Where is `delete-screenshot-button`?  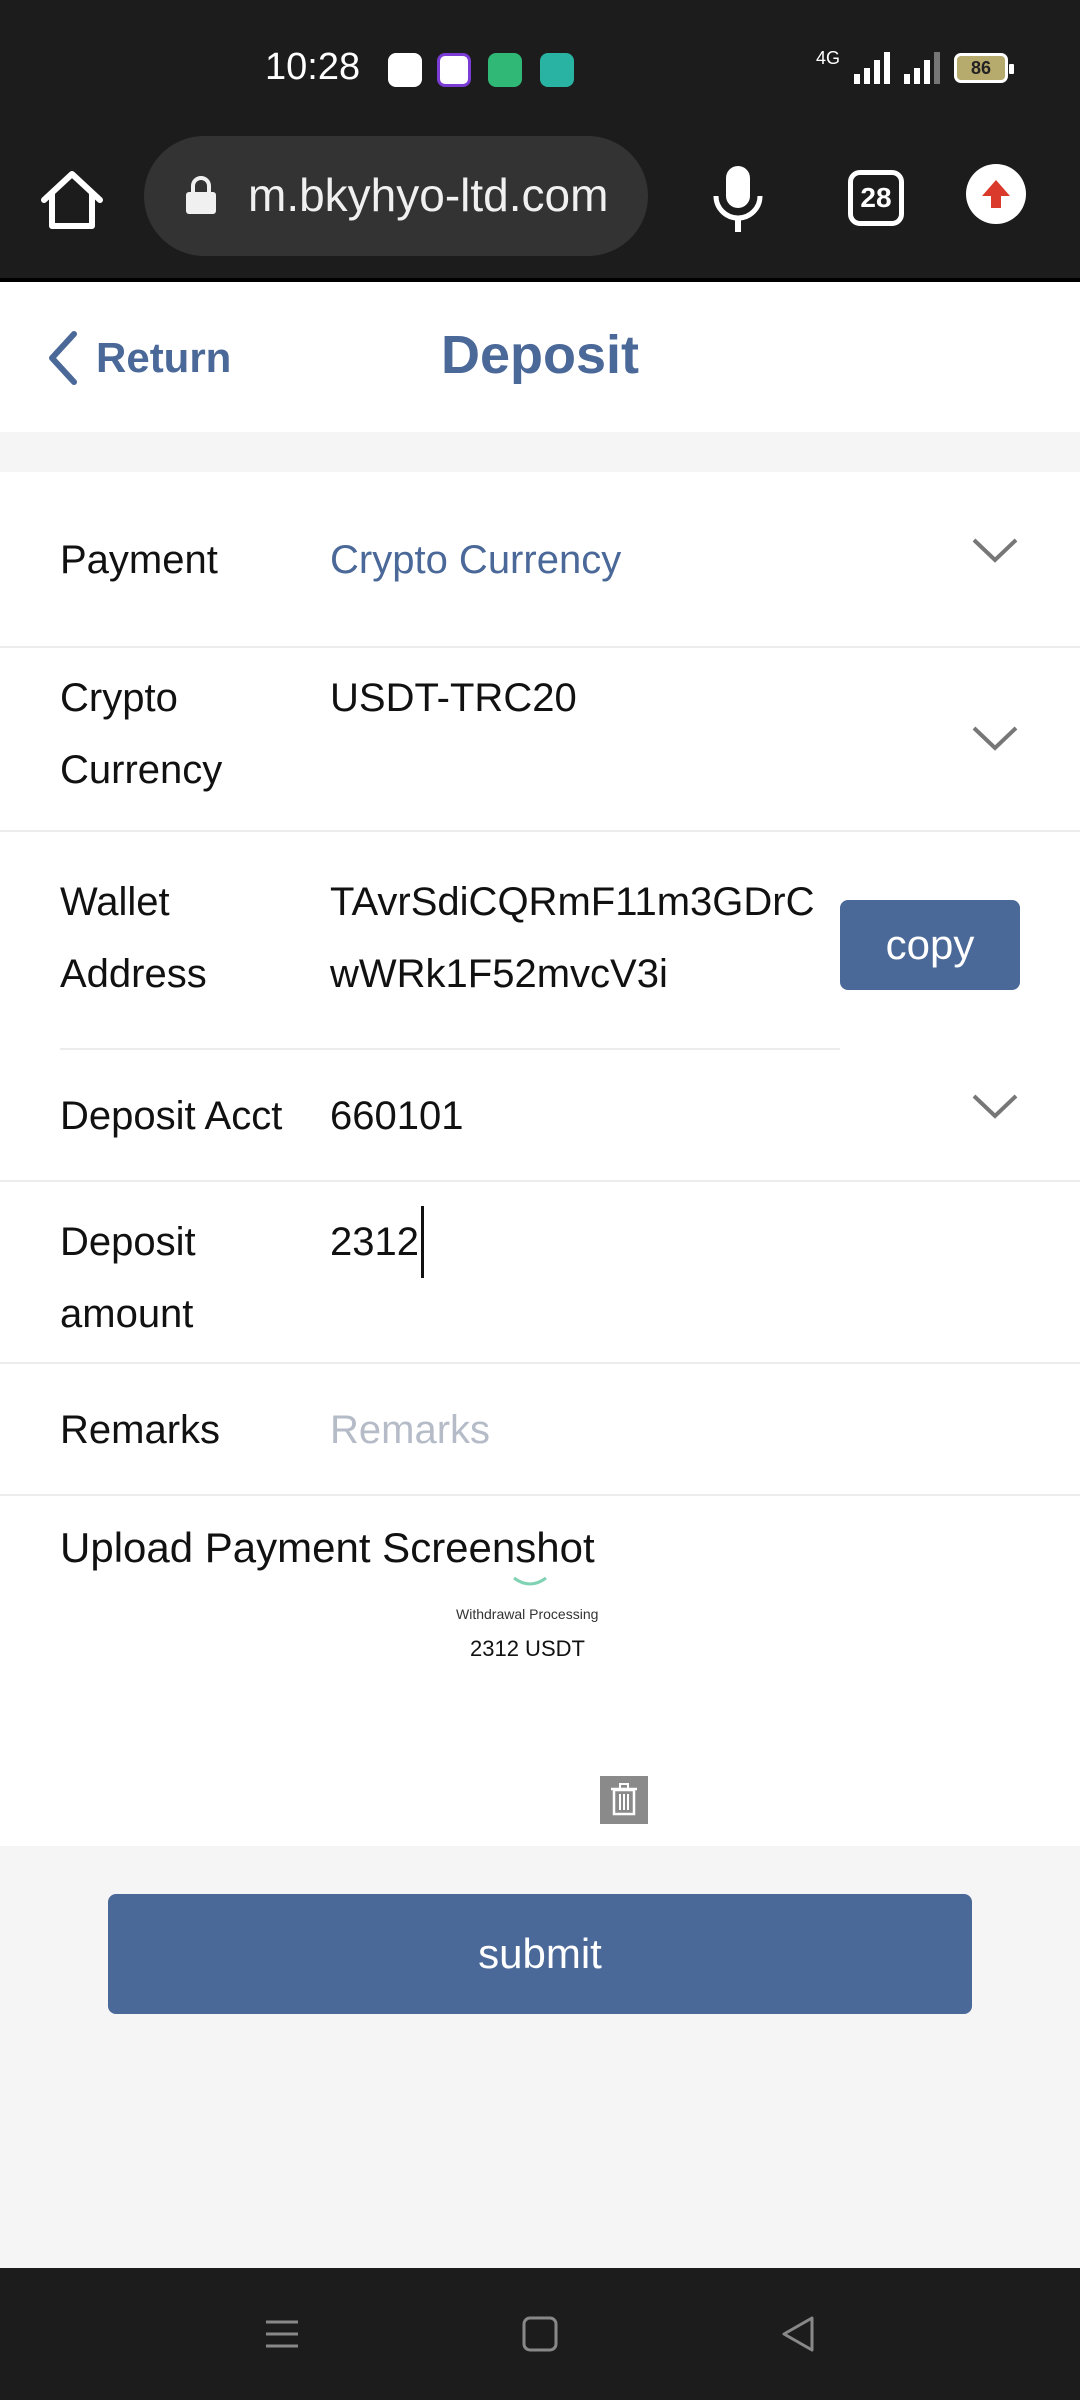
delete-screenshot-button is located at coordinates (624, 1800).